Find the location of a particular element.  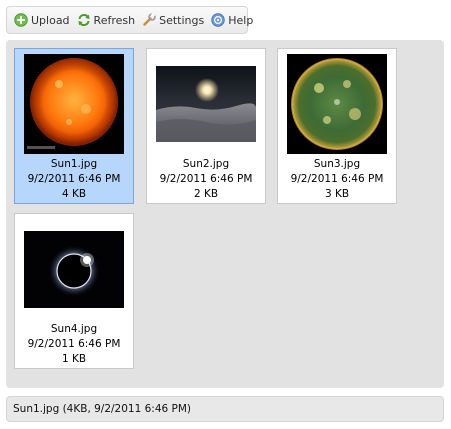

refresh-icon is located at coordinates (83, 20).